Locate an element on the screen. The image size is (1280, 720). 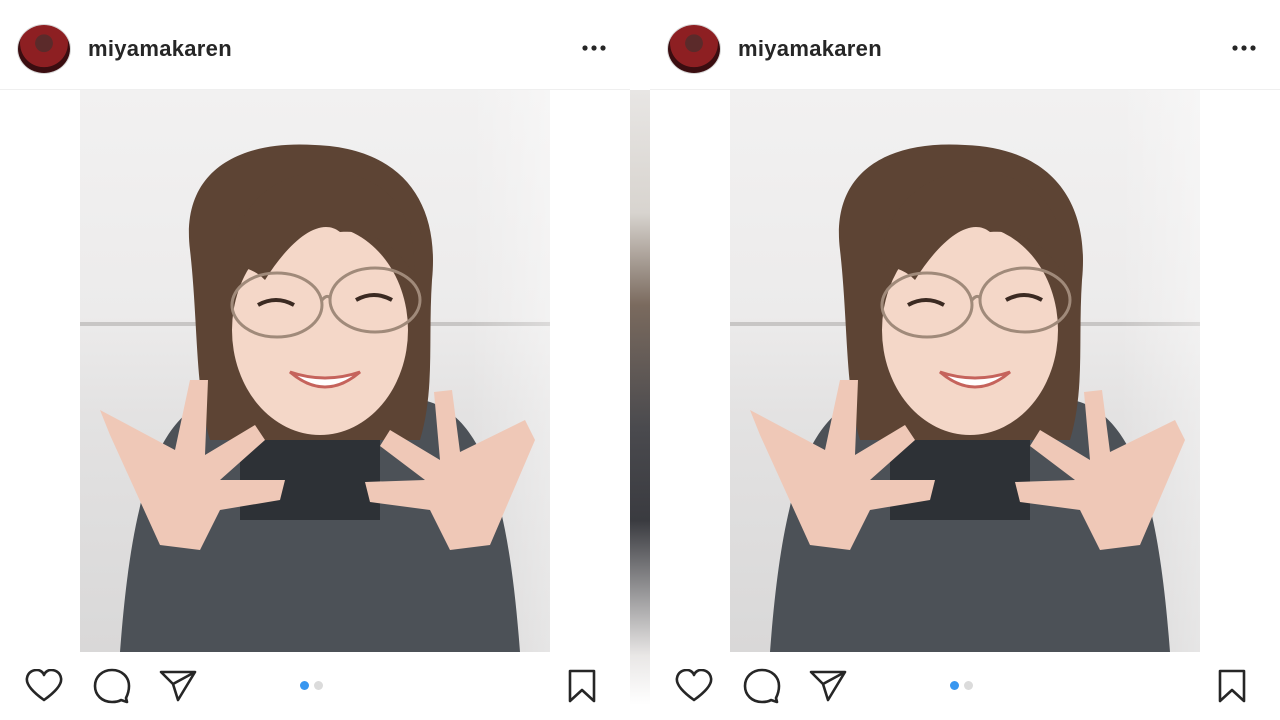
adjacent-image-edge is located at coordinates (640, 397).